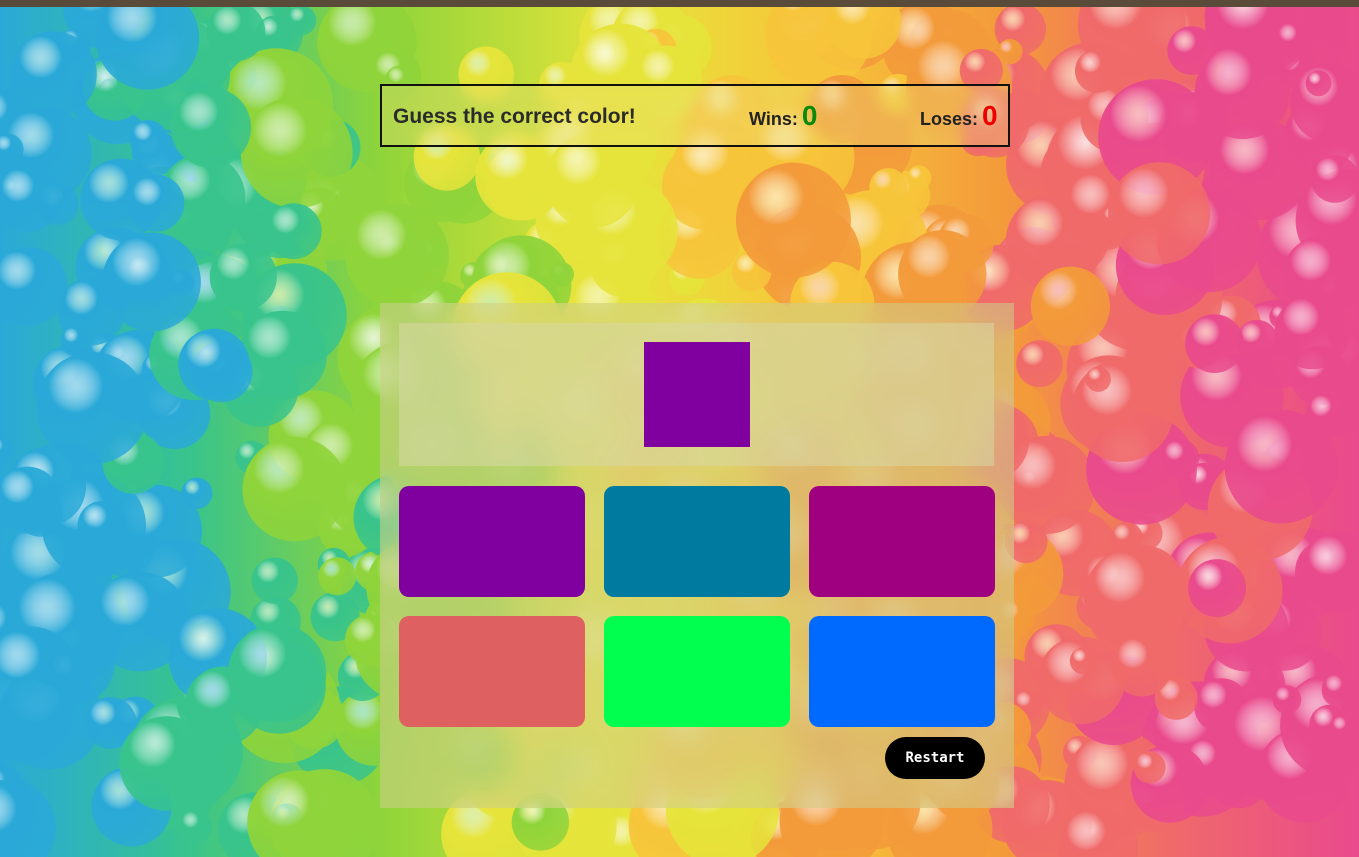  I want to click on loses-label: Loses:, so click(949, 119).